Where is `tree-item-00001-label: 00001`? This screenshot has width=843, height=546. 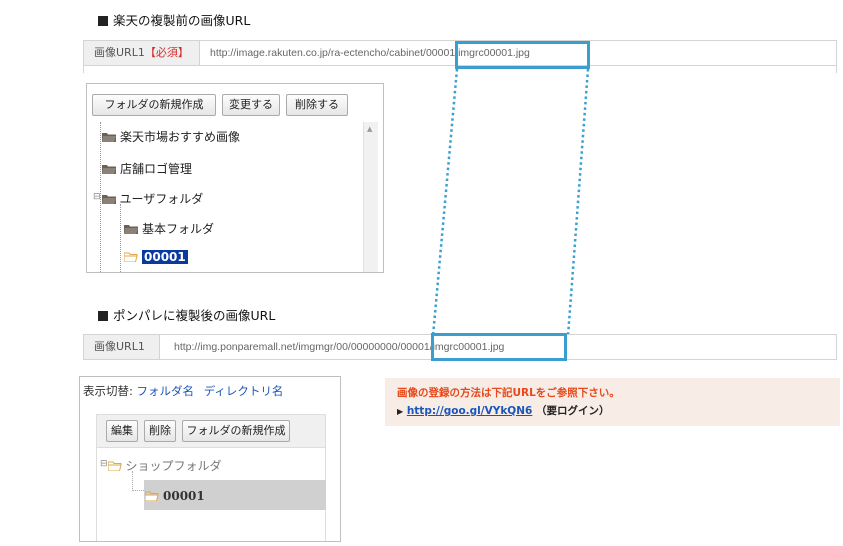 tree-item-00001-label: 00001 is located at coordinates (175, 496).